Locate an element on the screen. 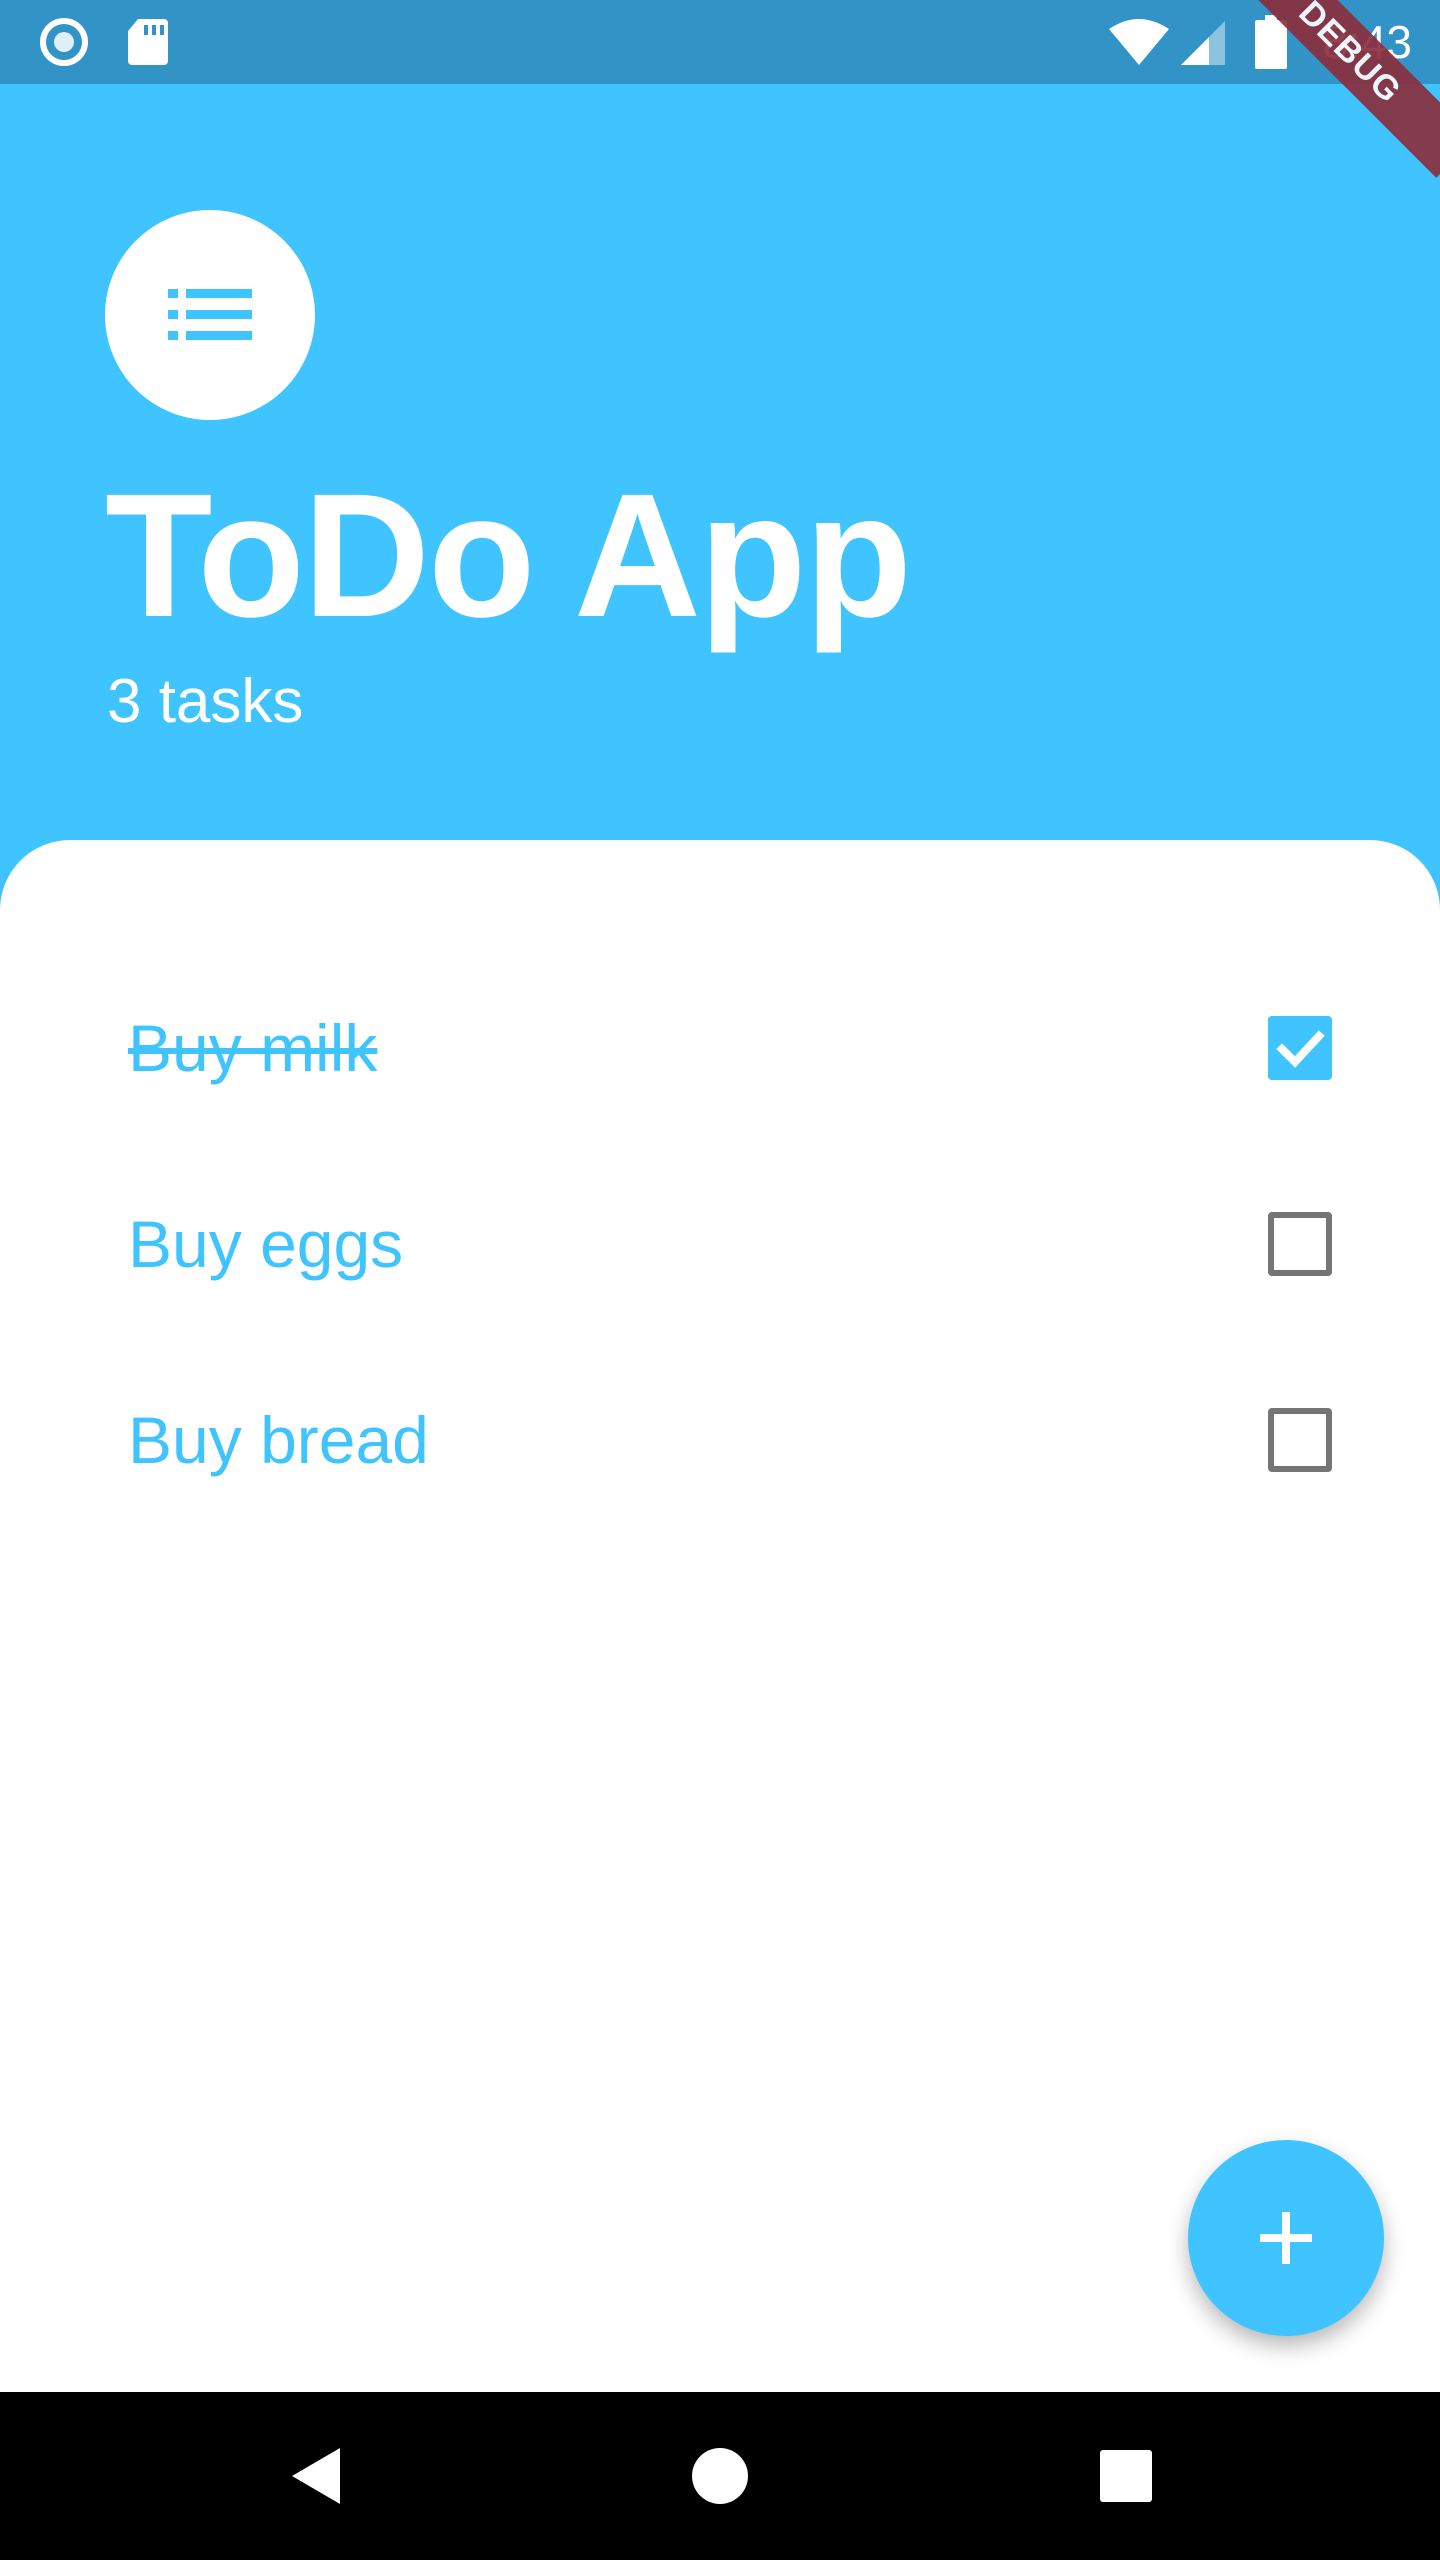  signal-icon is located at coordinates (1203, 42).